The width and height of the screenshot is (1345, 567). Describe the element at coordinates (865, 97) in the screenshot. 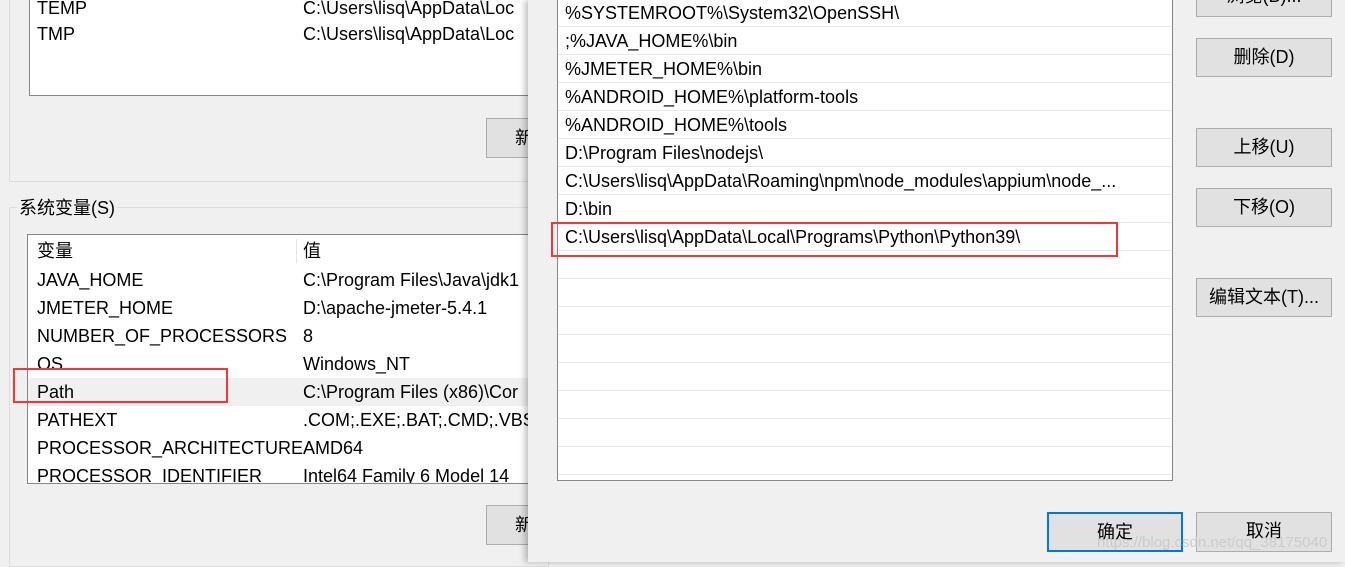

I see `path-entry: %ANDROID_HOME%\platform-tools` at that location.